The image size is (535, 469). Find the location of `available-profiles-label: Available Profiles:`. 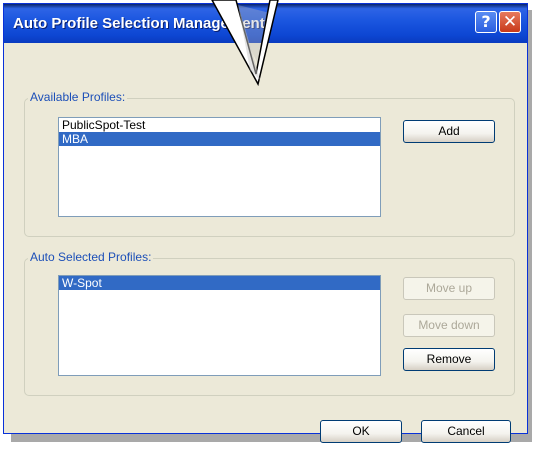

available-profiles-label: Available Profiles: is located at coordinates (78, 97).